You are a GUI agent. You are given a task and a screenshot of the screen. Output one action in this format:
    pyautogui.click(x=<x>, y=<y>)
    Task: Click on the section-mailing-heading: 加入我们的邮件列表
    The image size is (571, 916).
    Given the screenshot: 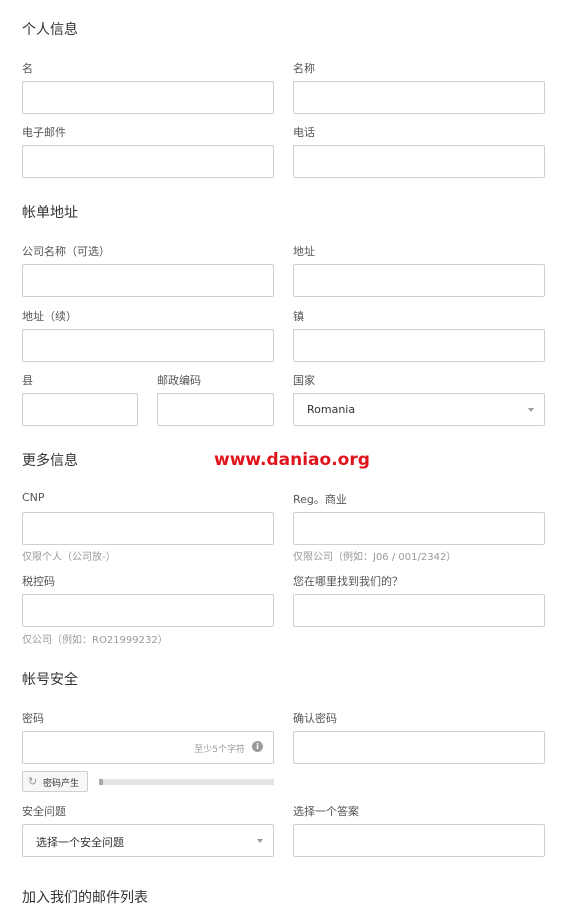 What is the action you would take?
    pyautogui.click(x=85, y=898)
    